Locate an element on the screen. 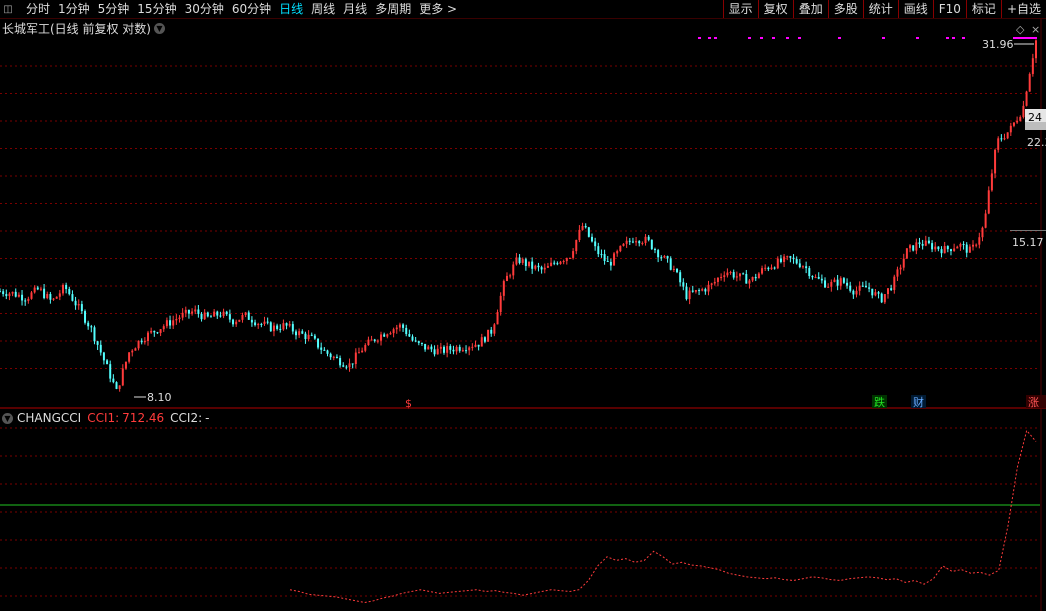 The height and width of the screenshot is (611, 1046). tab-period-0: 分时 is located at coordinates (38, 9).